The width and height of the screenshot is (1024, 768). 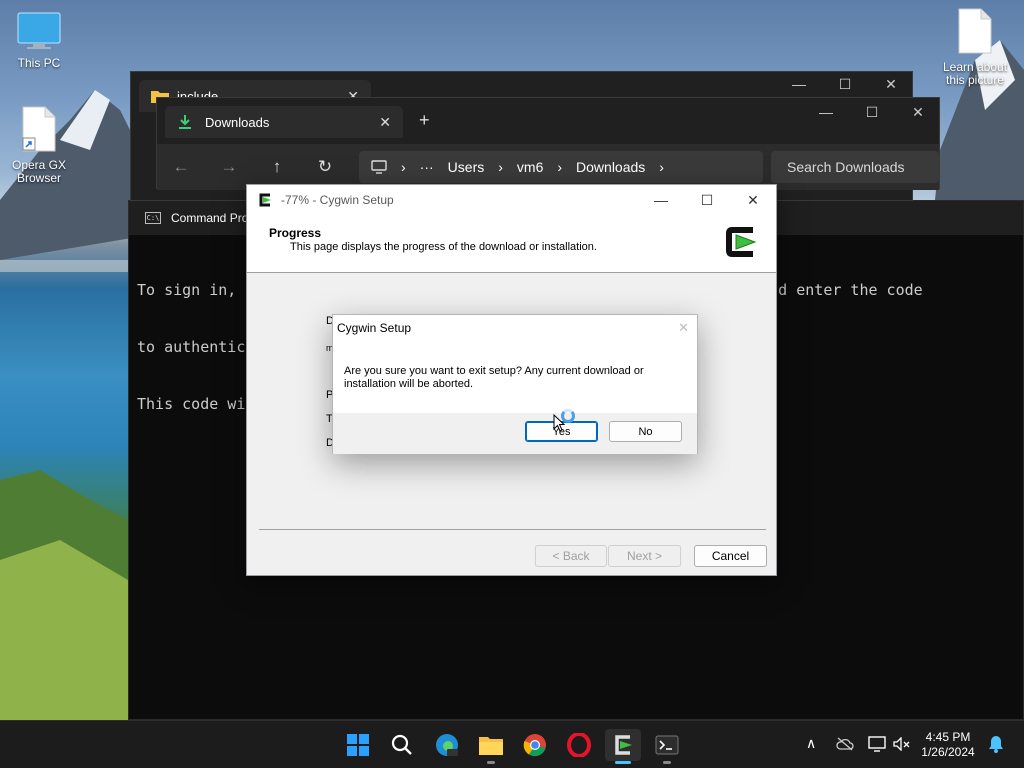 What do you see at coordinates (153, 218) in the screenshot?
I see `cmd-icon: C:\` at bounding box center [153, 218].